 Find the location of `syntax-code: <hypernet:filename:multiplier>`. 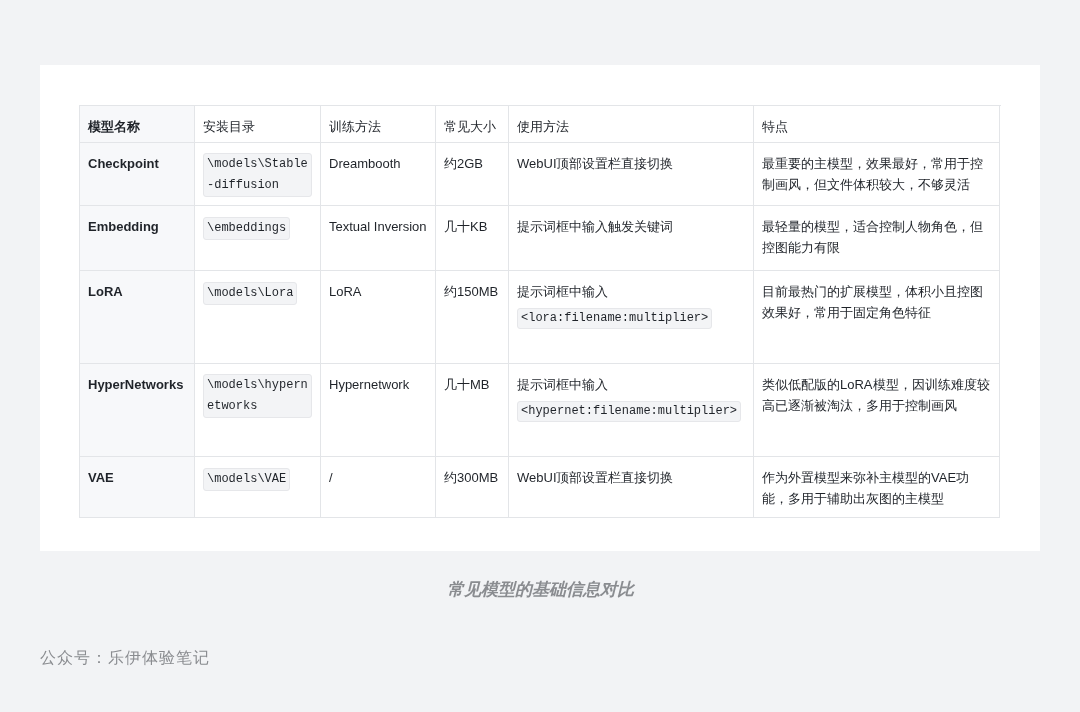

syntax-code: <hypernet:filename:multiplier> is located at coordinates (629, 411).